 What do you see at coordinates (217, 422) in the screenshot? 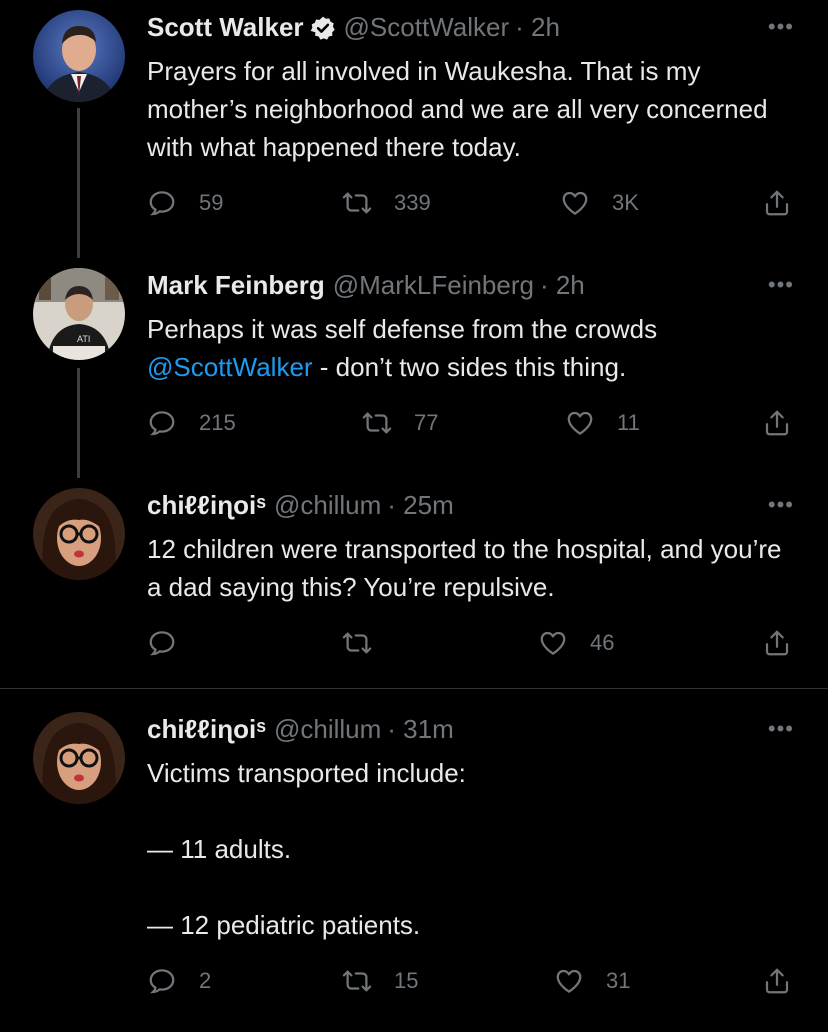
I see `reply-count: 215` at bounding box center [217, 422].